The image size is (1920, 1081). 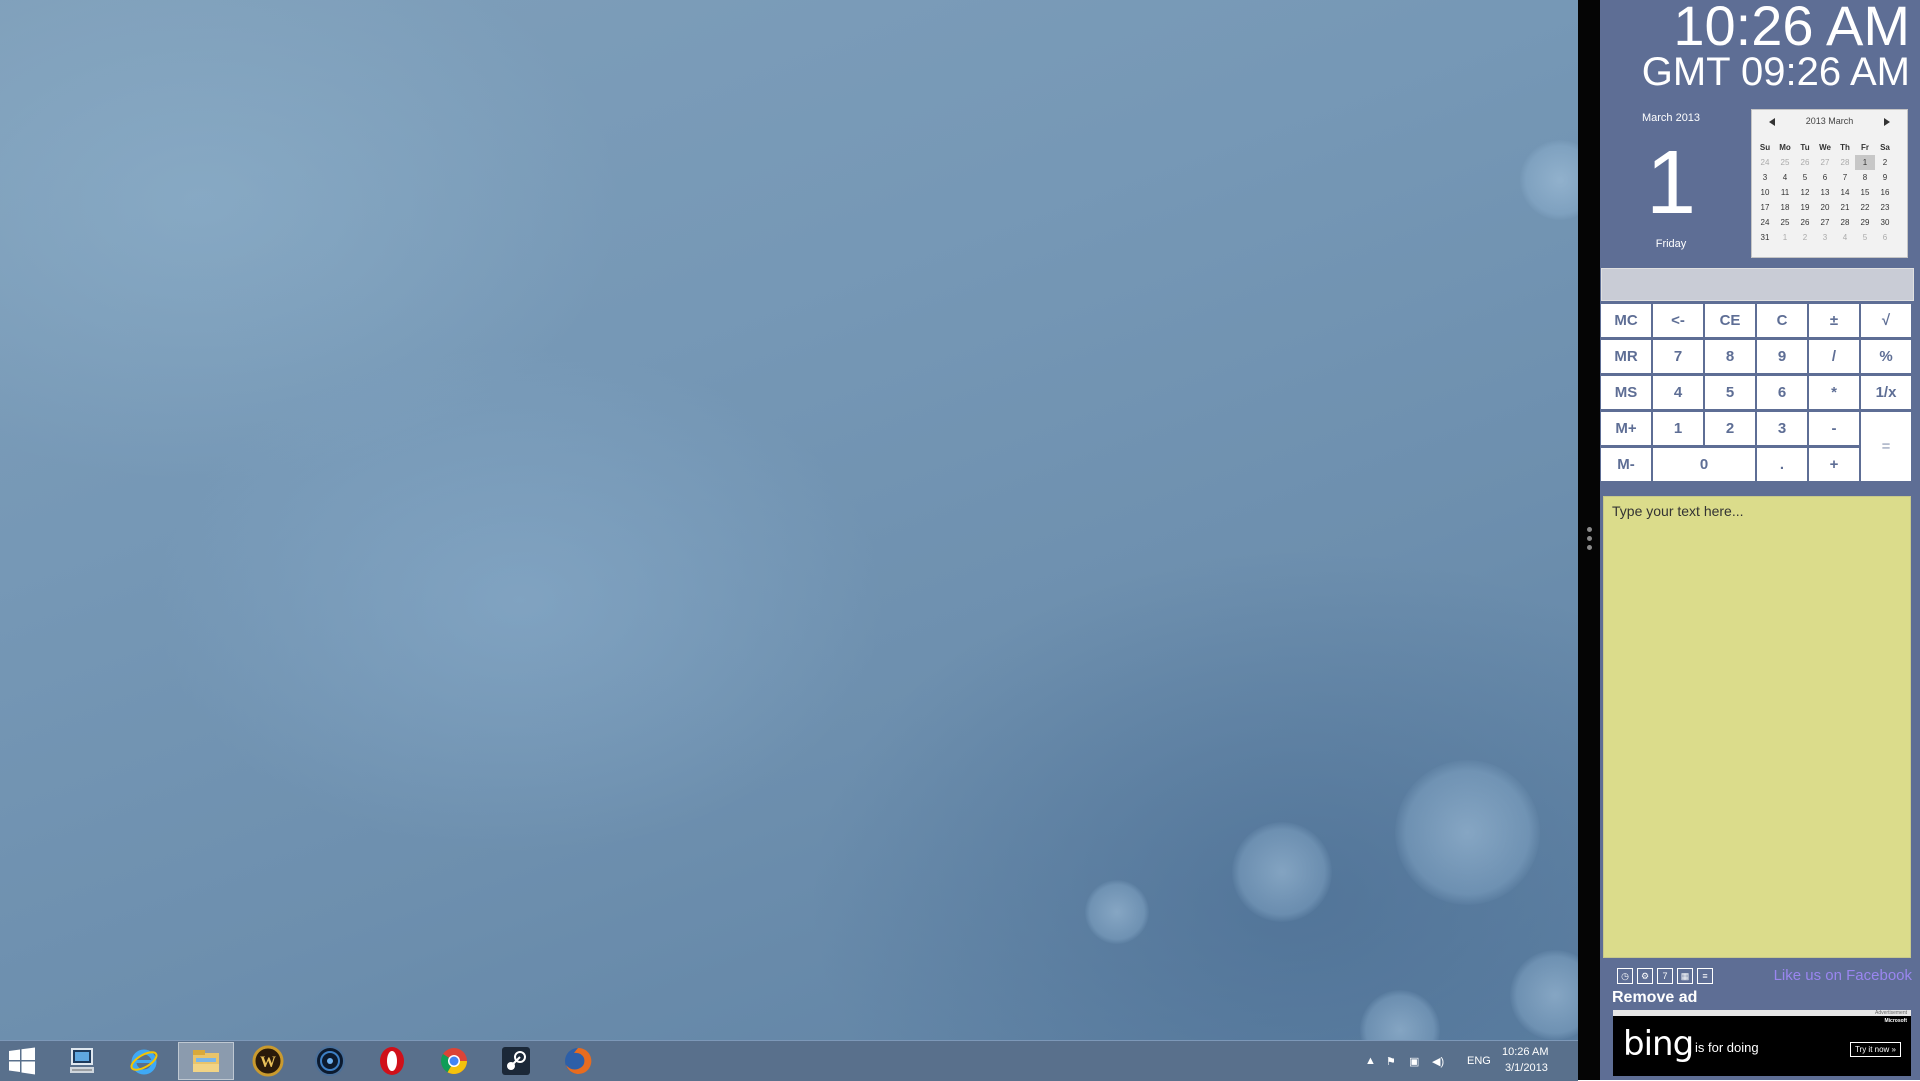 I want to click on digit-5-button: 5, so click(x=1730, y=392).